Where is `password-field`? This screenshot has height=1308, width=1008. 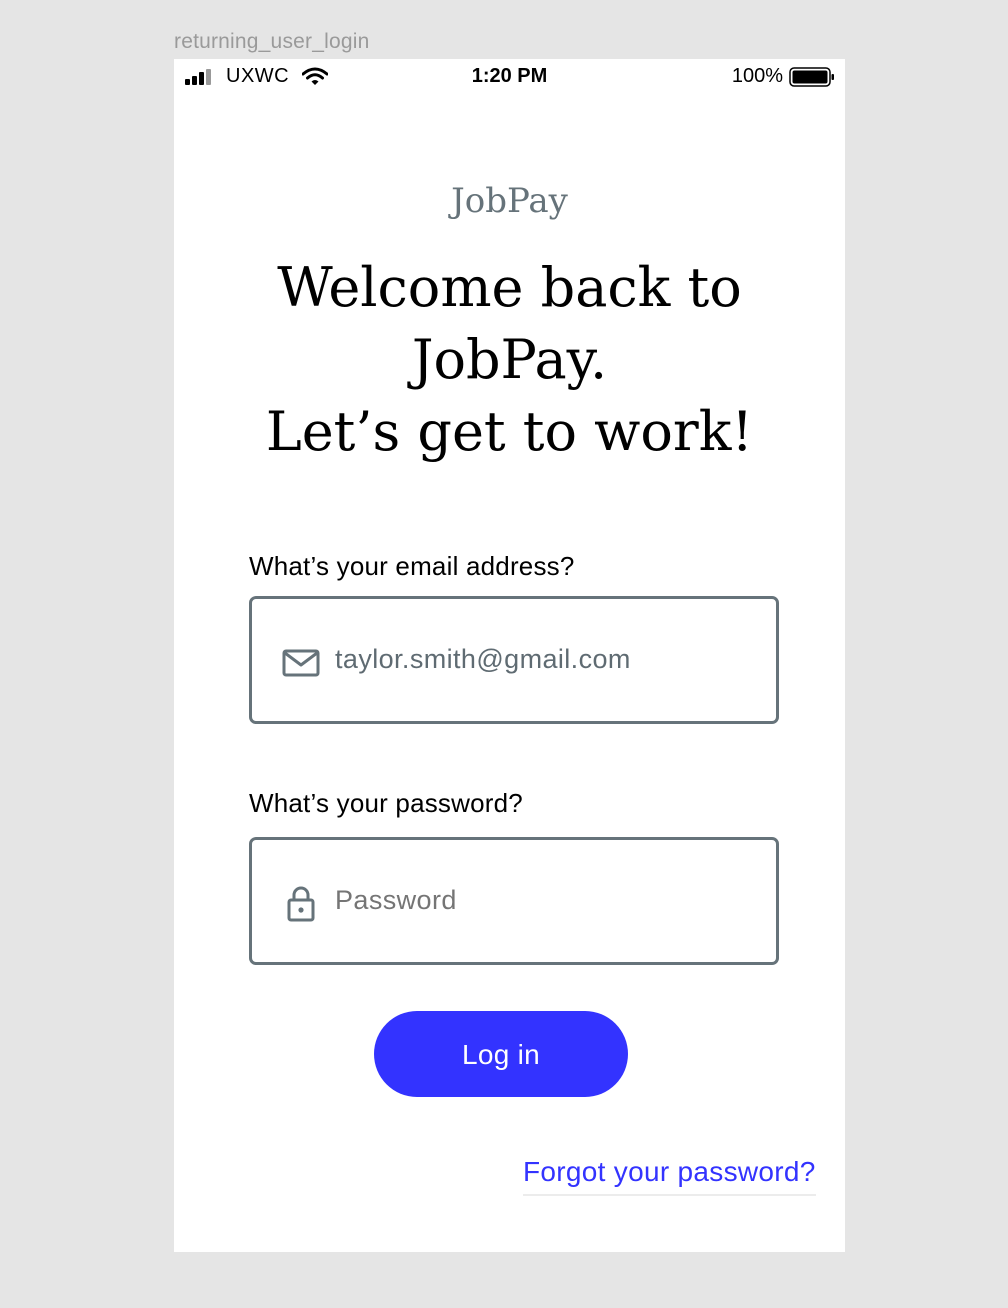
password-field is located at coordinates (514, 901).